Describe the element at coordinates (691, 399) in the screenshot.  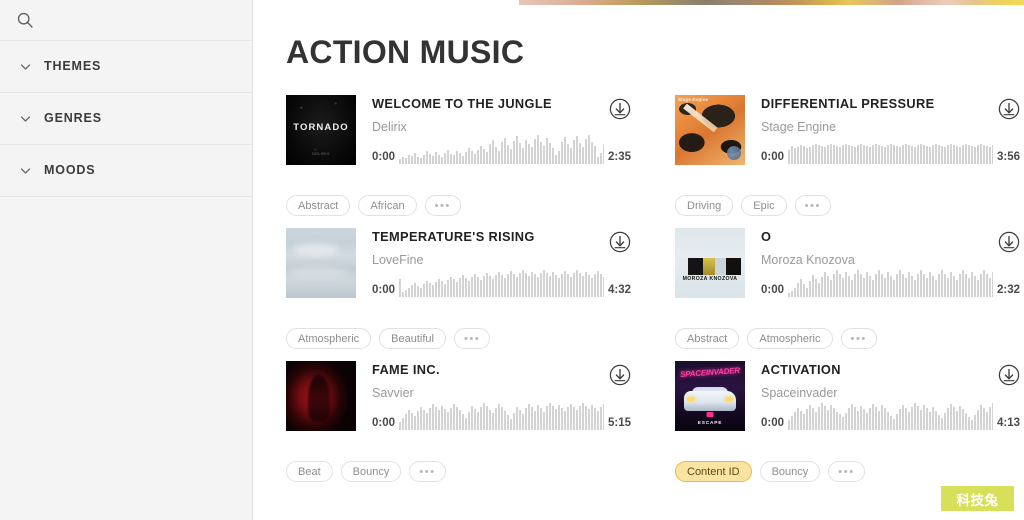
I see `art-headlight` at that location.